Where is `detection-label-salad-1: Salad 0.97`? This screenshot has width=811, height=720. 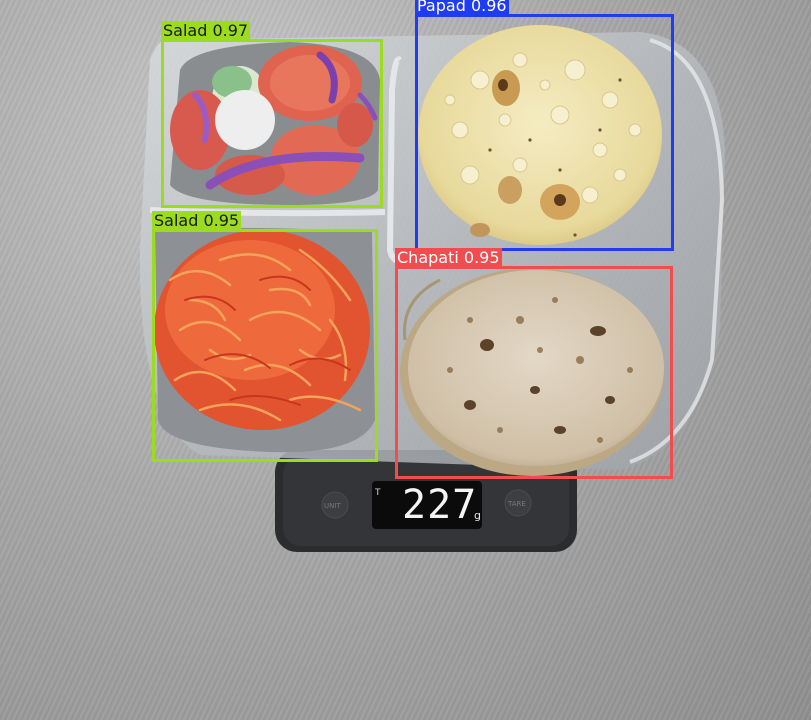
detection-label-salad-1: Salad 0.97 is located at coordinates (206, 30).